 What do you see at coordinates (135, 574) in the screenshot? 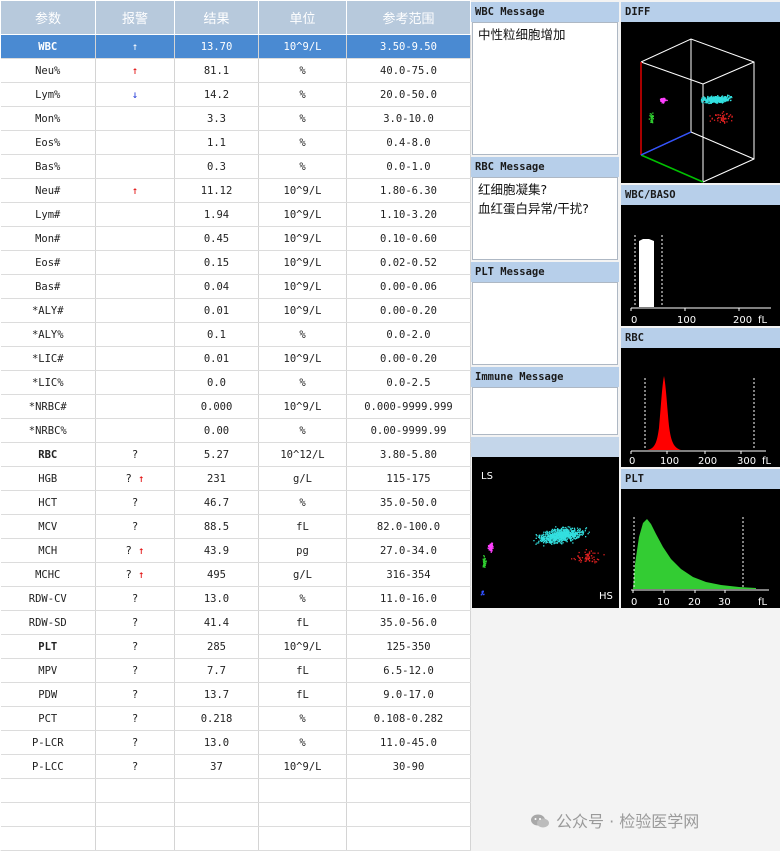
I see `cell-alarm: ? ↑` at bounding box center [135, 574].